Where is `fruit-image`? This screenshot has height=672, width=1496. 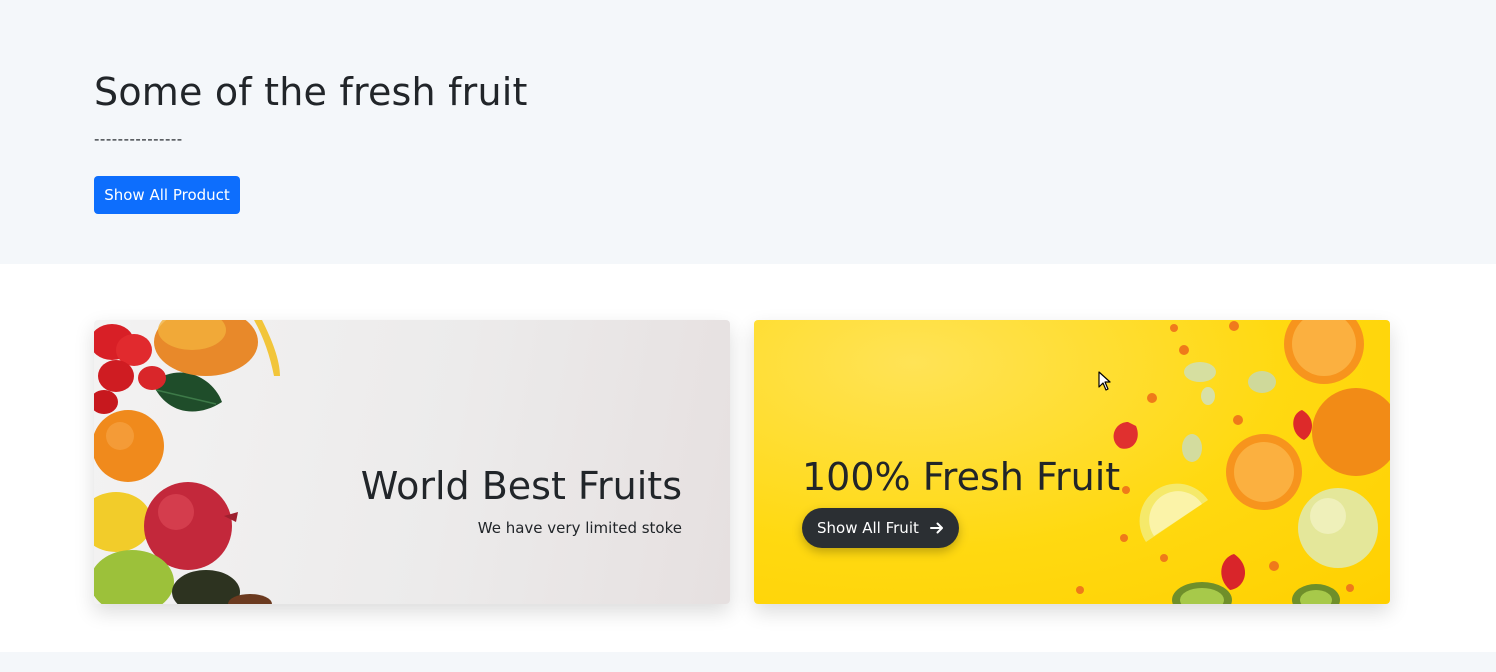
fruit-image is located at coordinates (187, 462).